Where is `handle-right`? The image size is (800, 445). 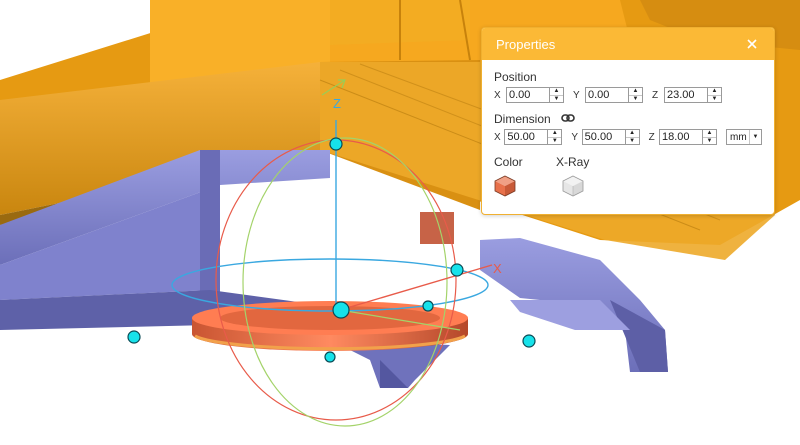 handle-right is located at coordinates (457, 270).